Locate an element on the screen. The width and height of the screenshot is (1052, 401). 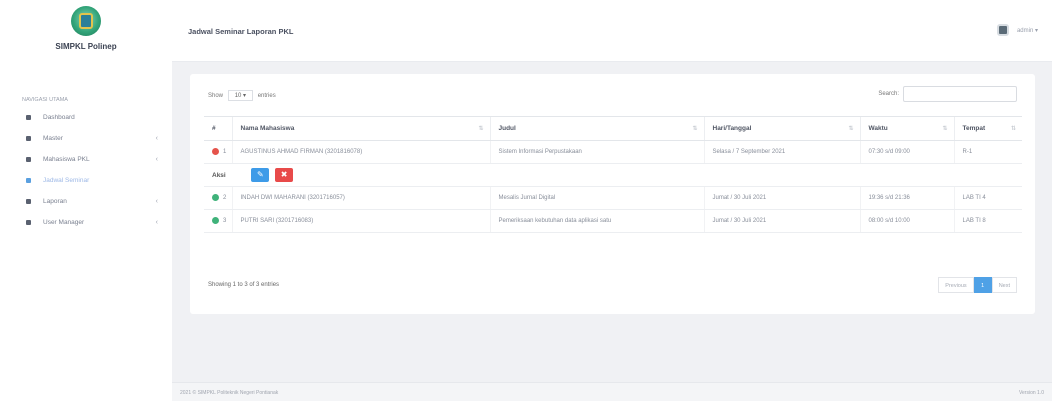
show-suffix: entries is located at coordinates (266, 96).